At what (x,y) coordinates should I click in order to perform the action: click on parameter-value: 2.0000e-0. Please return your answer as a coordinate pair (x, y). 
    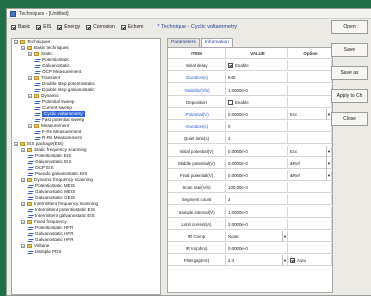
    Looking at the image, I should click on (257, 224).